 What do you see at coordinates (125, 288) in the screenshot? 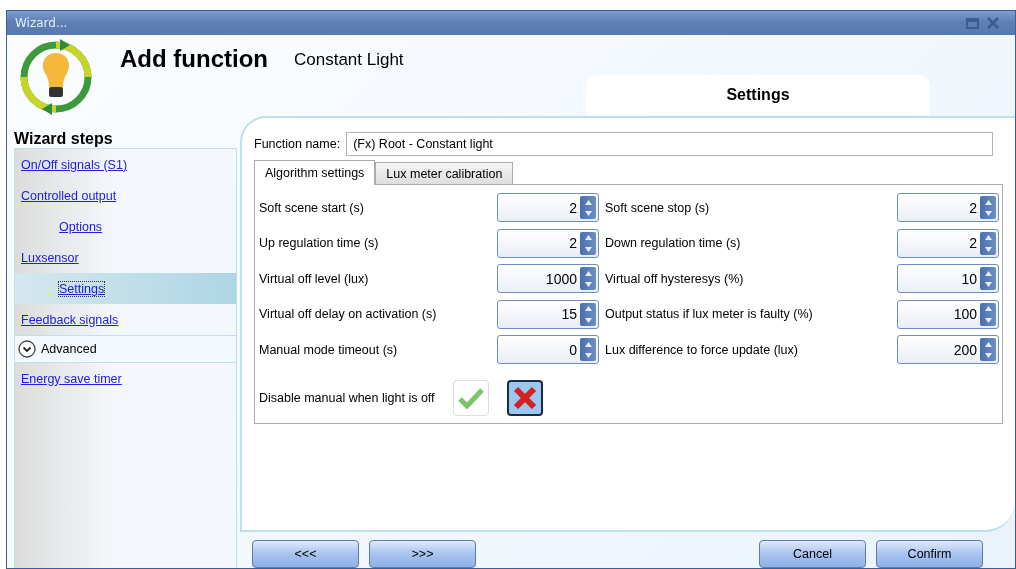
I see `selected-step-row: Settings` at bounding box center [125, 288].